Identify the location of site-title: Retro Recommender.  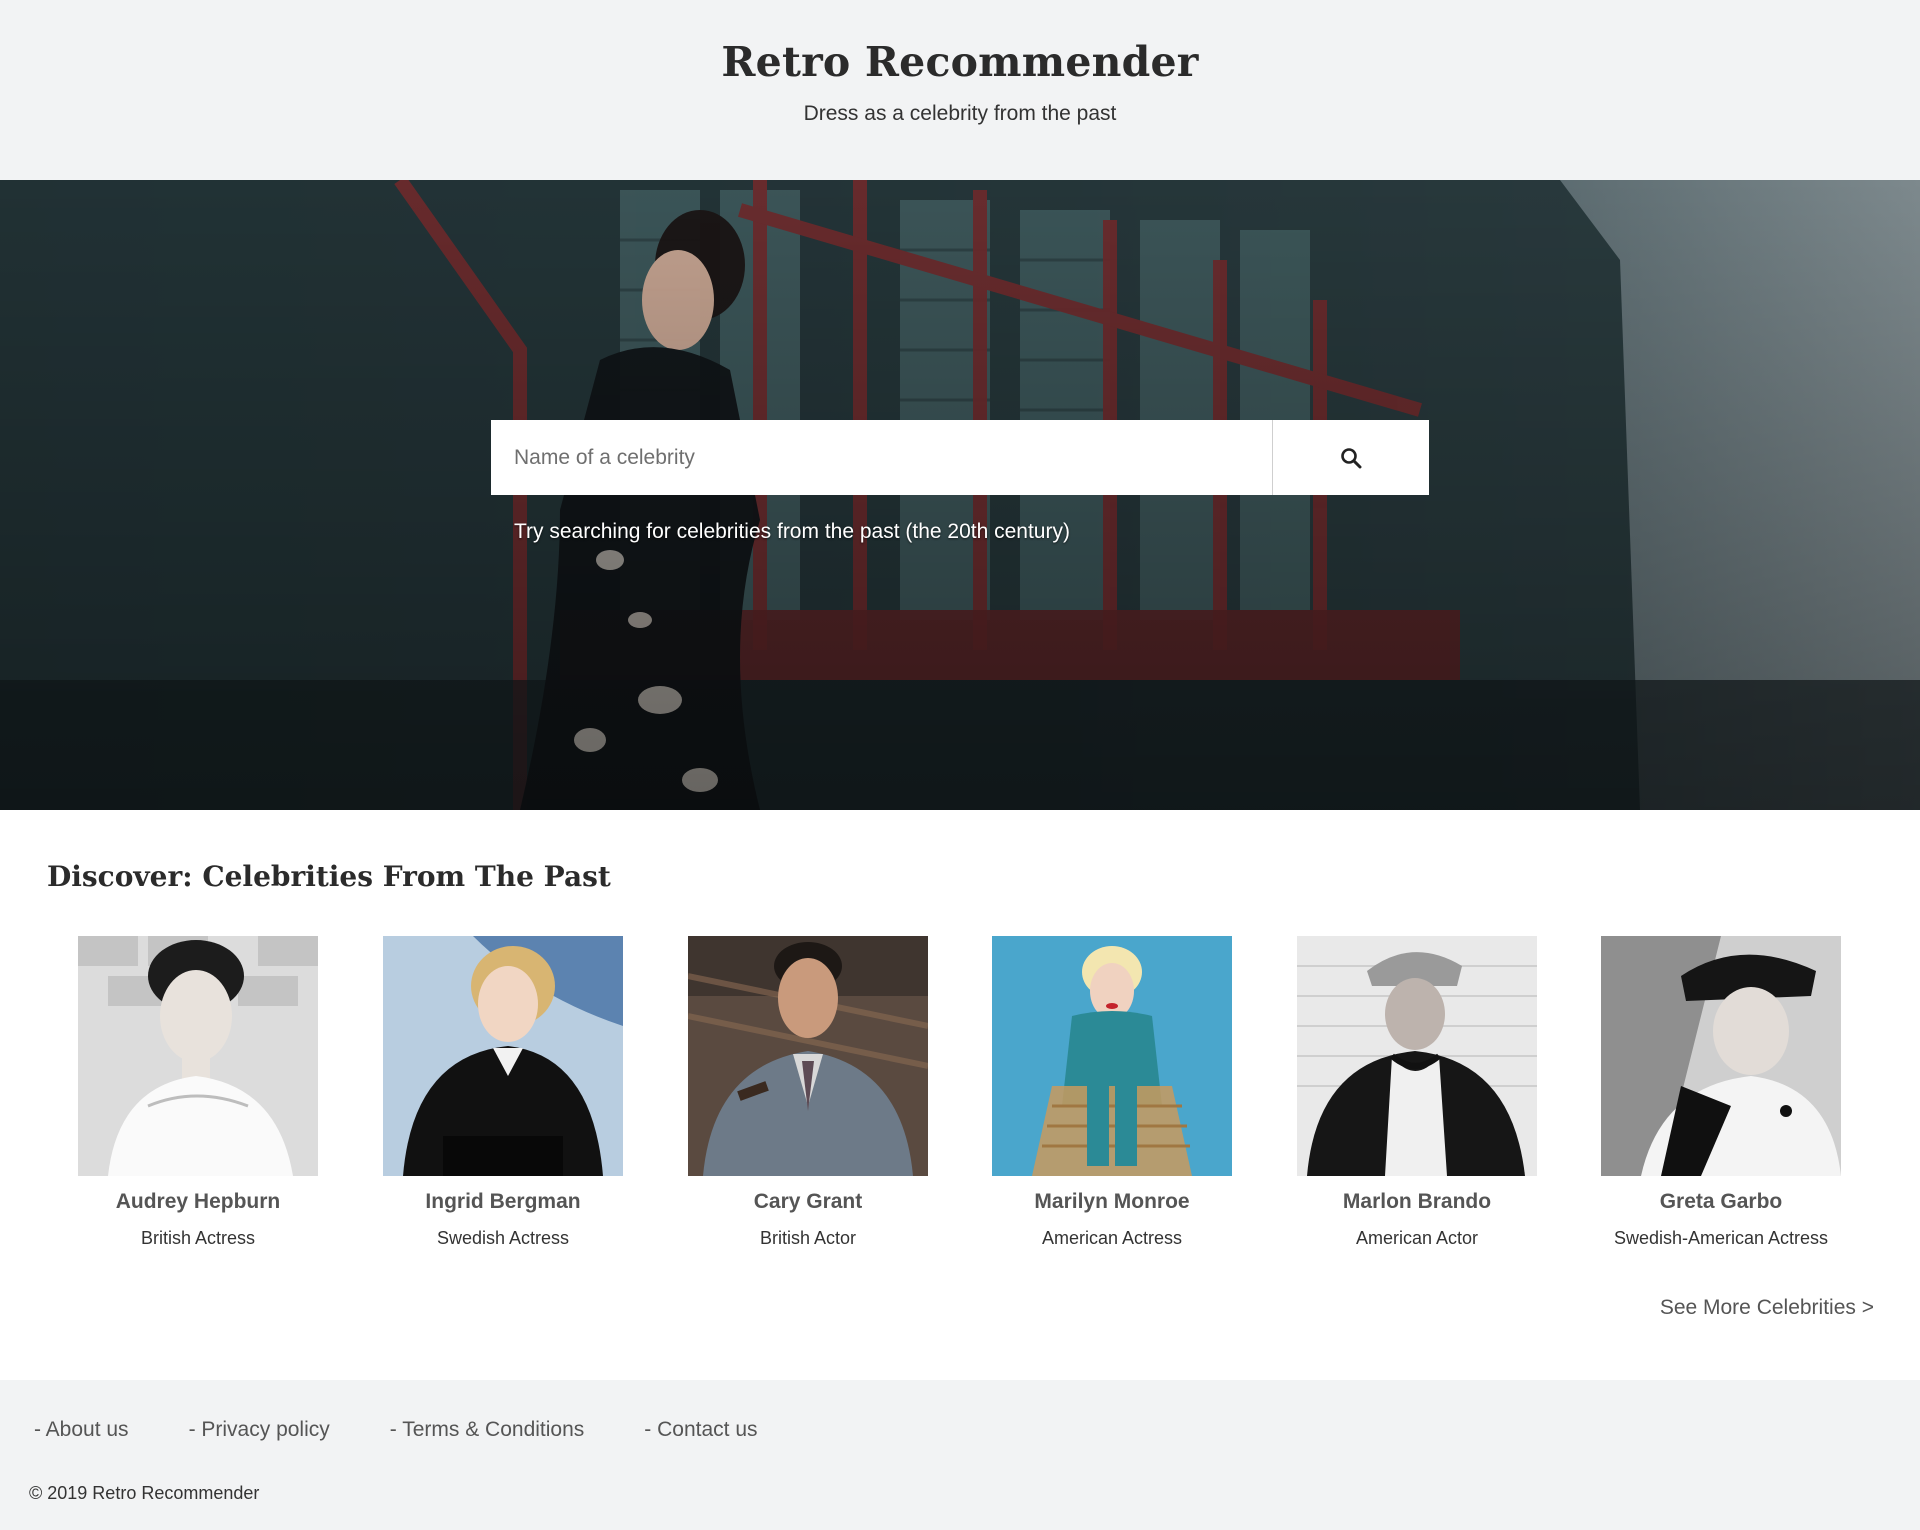
(960, 62).